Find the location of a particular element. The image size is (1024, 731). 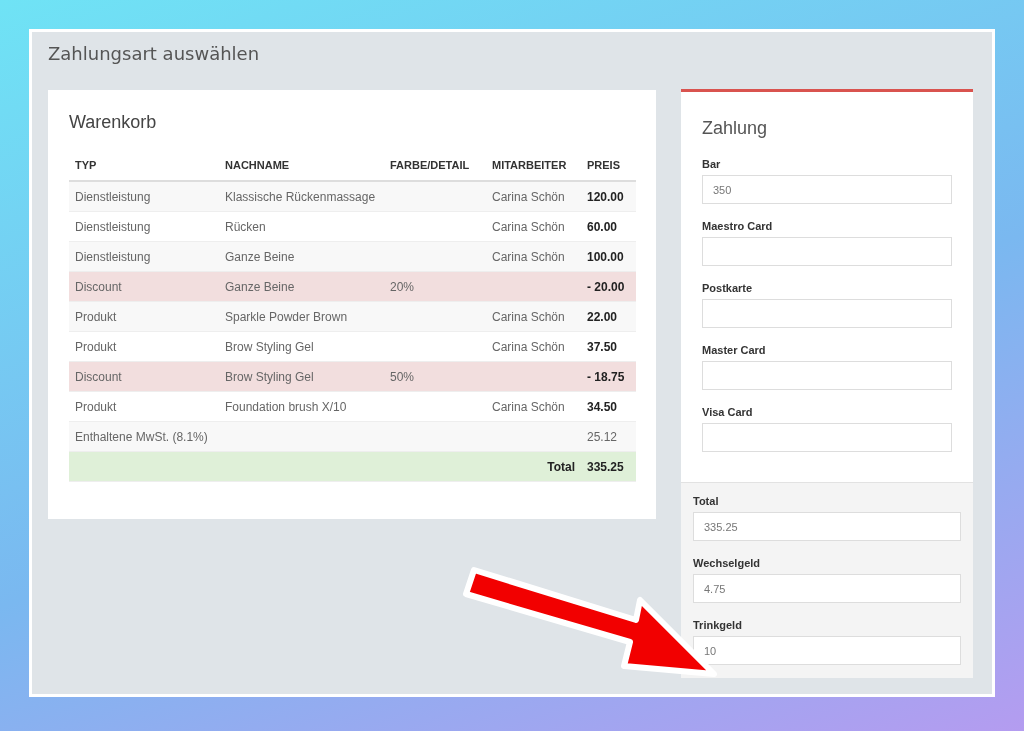

table-cell-text: Rücken is located at coordinates (245, 226).